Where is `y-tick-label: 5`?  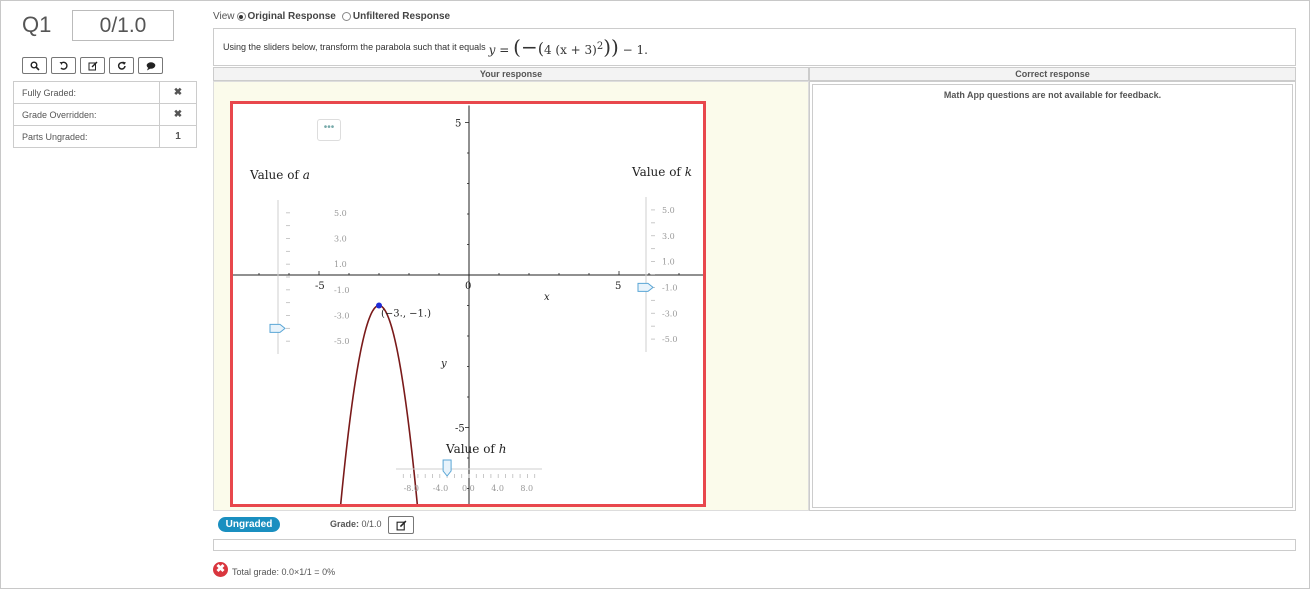 y-tick-label: 5 is located at coordinates (458, 124).